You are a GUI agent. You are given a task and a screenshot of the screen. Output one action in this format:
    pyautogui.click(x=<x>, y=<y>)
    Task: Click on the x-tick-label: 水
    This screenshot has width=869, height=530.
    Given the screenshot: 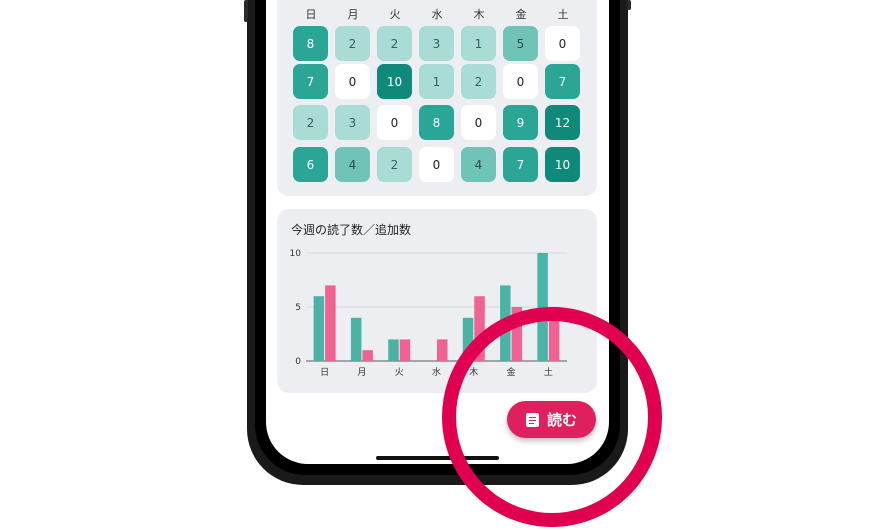 What is the action you would take?
    pyautogui.click(x=436, y=372)
    